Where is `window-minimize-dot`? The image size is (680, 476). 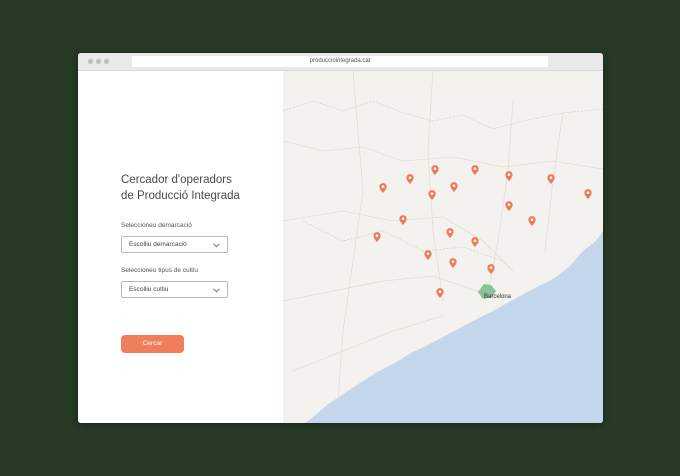 window-minimize-dot is located at coordinates (98, 61).